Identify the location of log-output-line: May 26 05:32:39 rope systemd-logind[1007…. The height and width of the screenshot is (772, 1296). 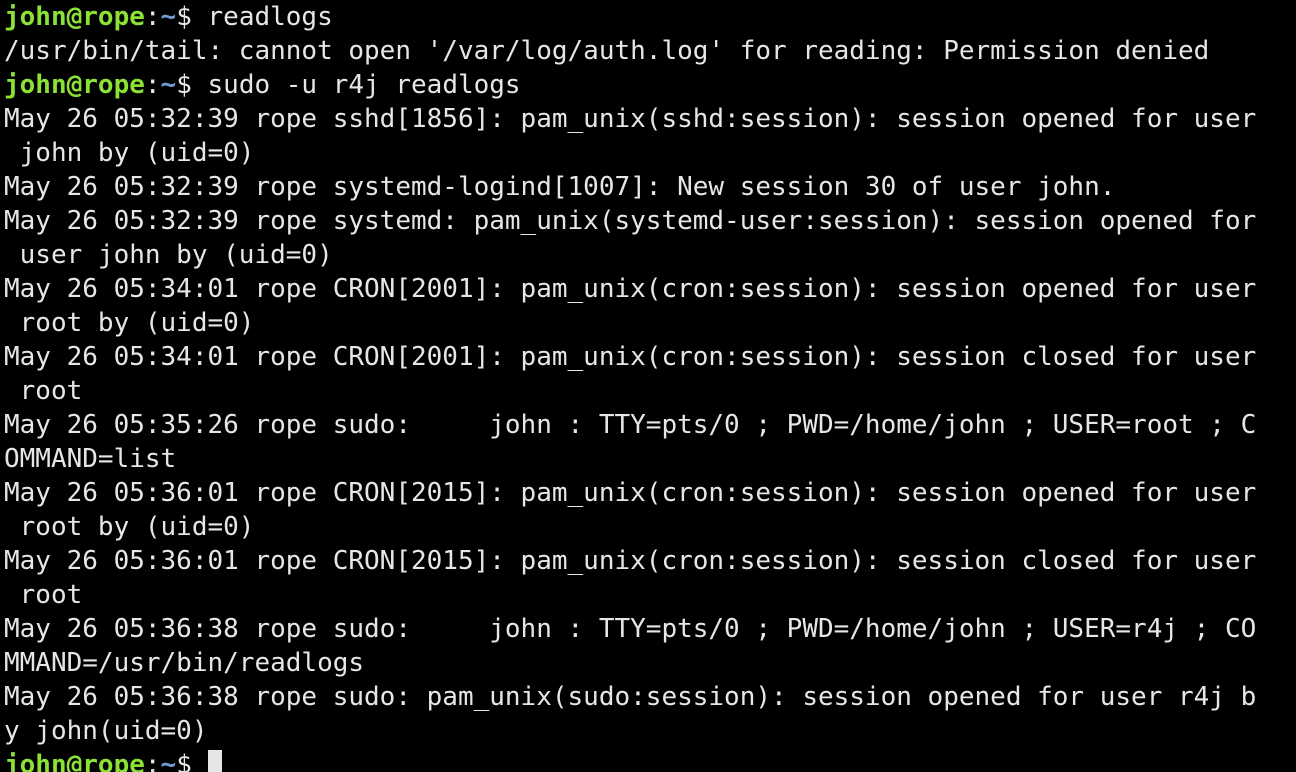
(560, 187).